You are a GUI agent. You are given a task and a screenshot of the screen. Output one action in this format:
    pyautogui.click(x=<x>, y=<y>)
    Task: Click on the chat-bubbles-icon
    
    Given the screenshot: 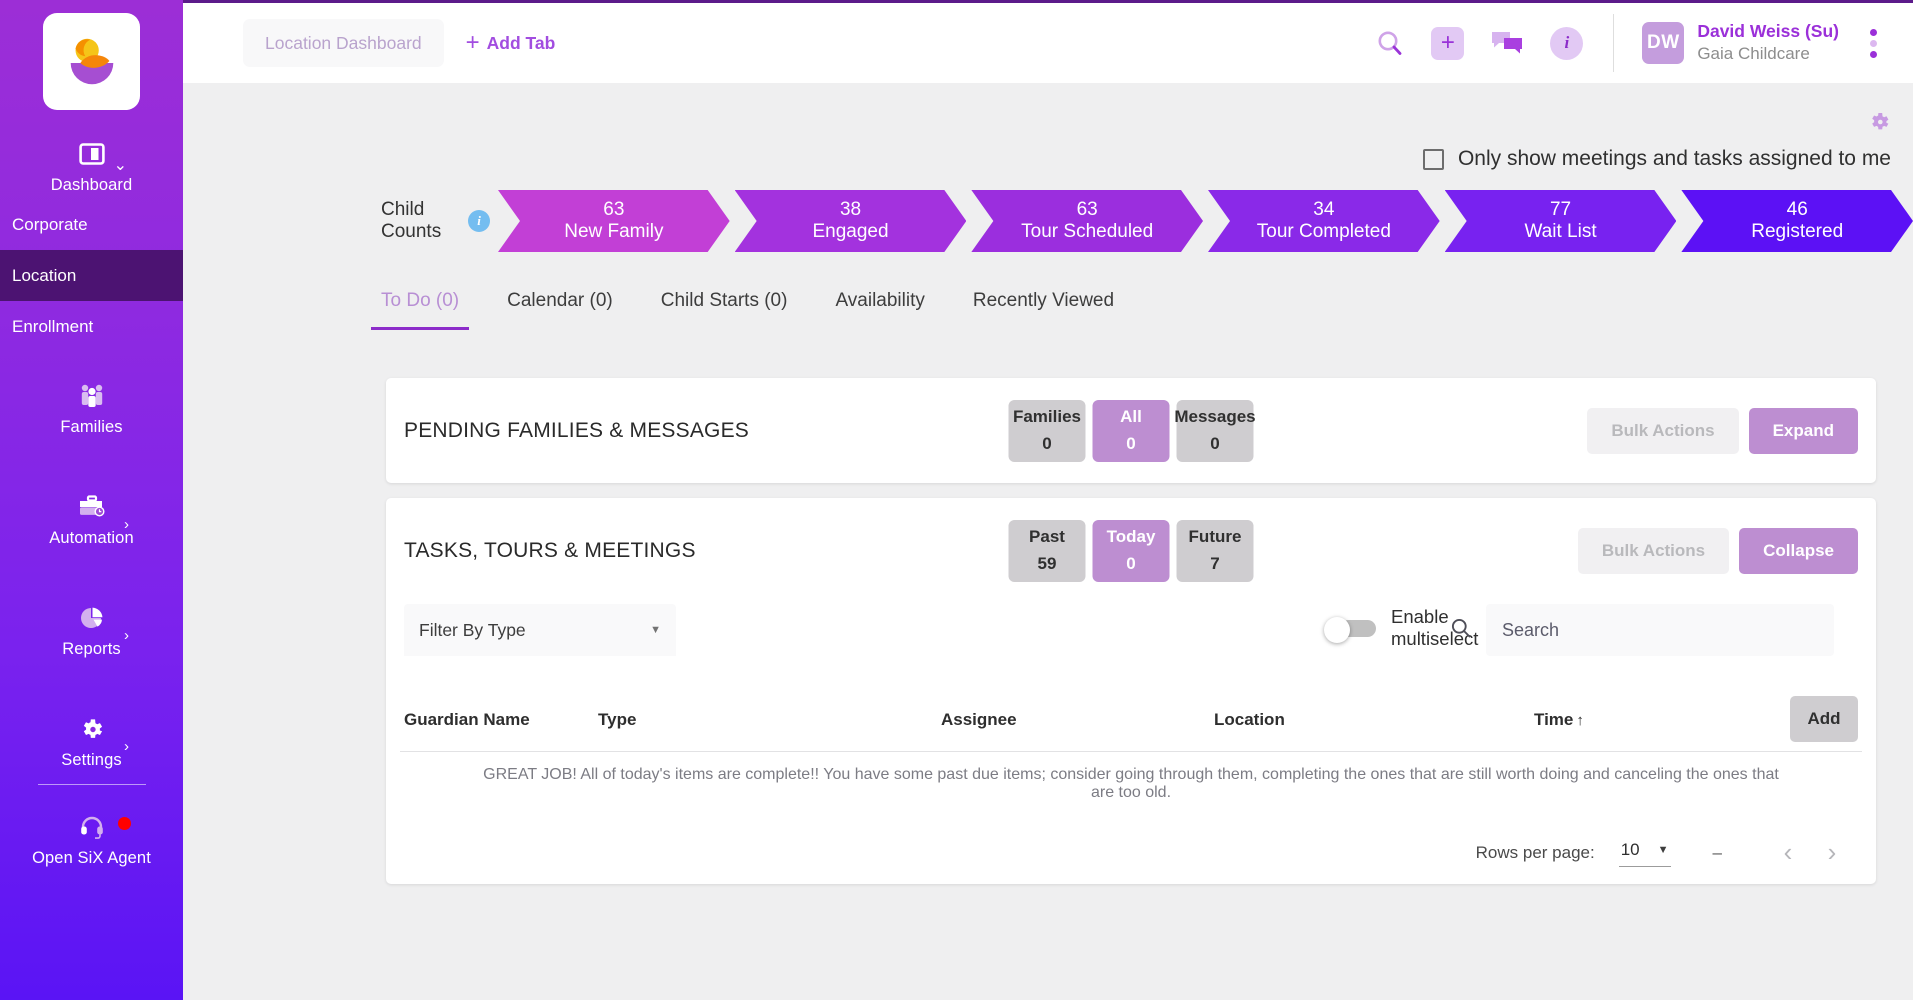 What is the action you would take?
    pyautogui.click(x=1507, y=43)
    